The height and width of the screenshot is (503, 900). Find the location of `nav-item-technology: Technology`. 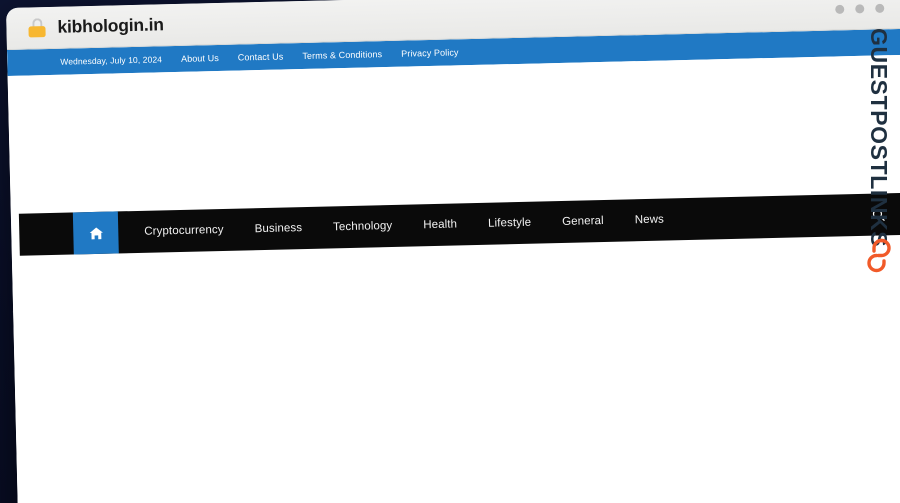

nav-item-technology: Technology is located at coordinates (362, 226).